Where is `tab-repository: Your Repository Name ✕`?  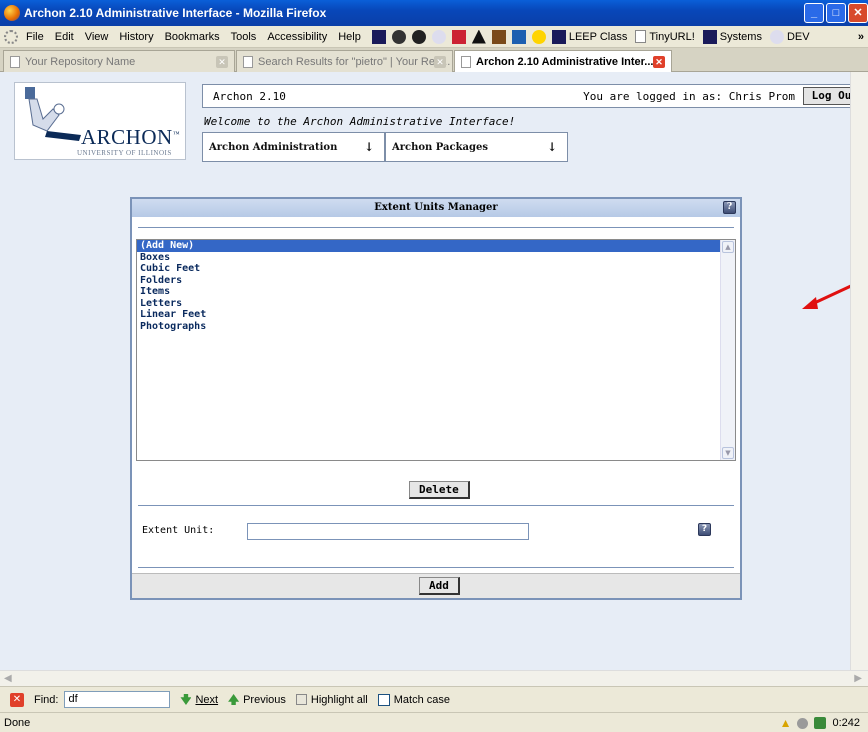
tab-repository: Your Repository Name ✕ is located at coordinates (119, 61).